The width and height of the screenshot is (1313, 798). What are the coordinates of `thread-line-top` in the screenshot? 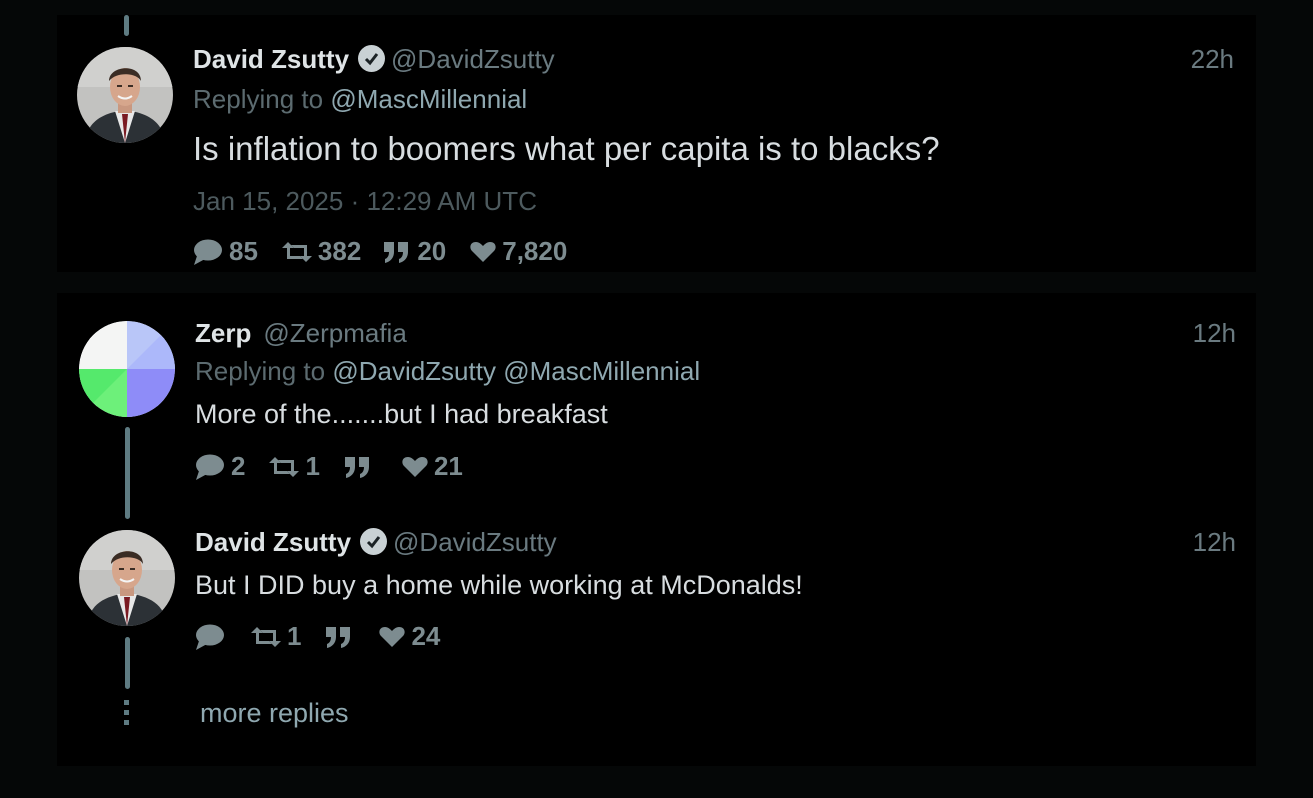 It's located at (126, 25).